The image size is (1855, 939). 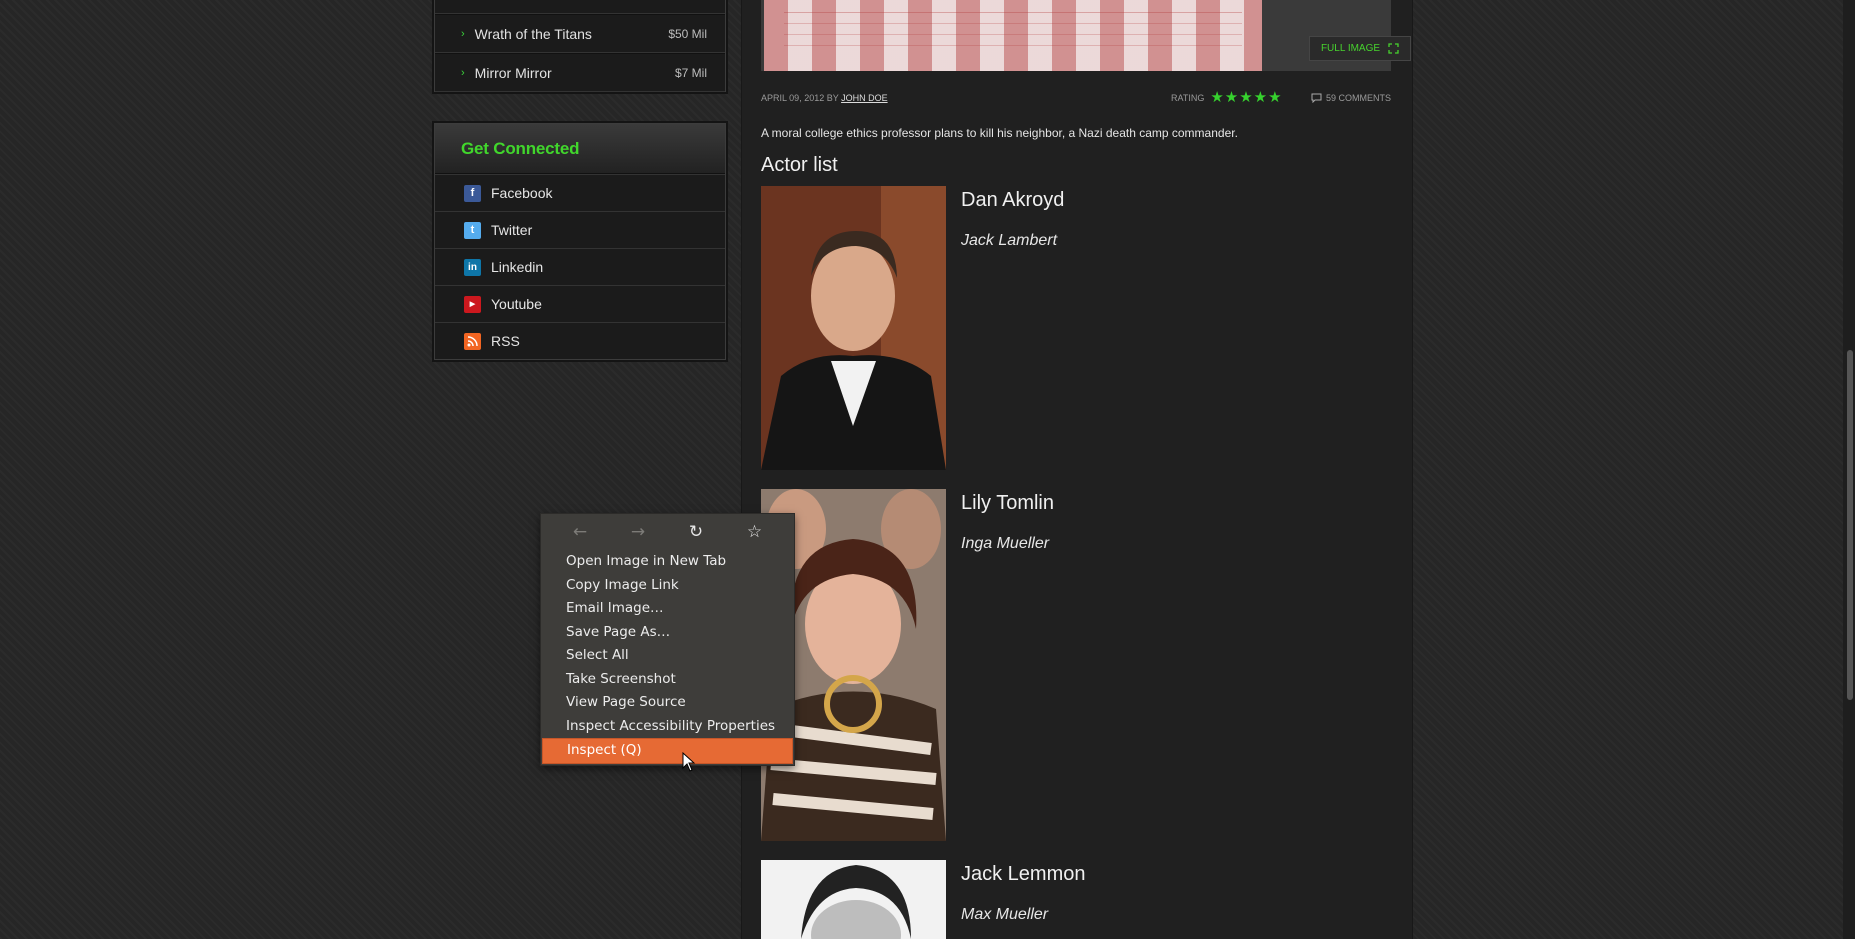 I want to click on get-connected-header: Get Connected, so click(x=580, y=149).